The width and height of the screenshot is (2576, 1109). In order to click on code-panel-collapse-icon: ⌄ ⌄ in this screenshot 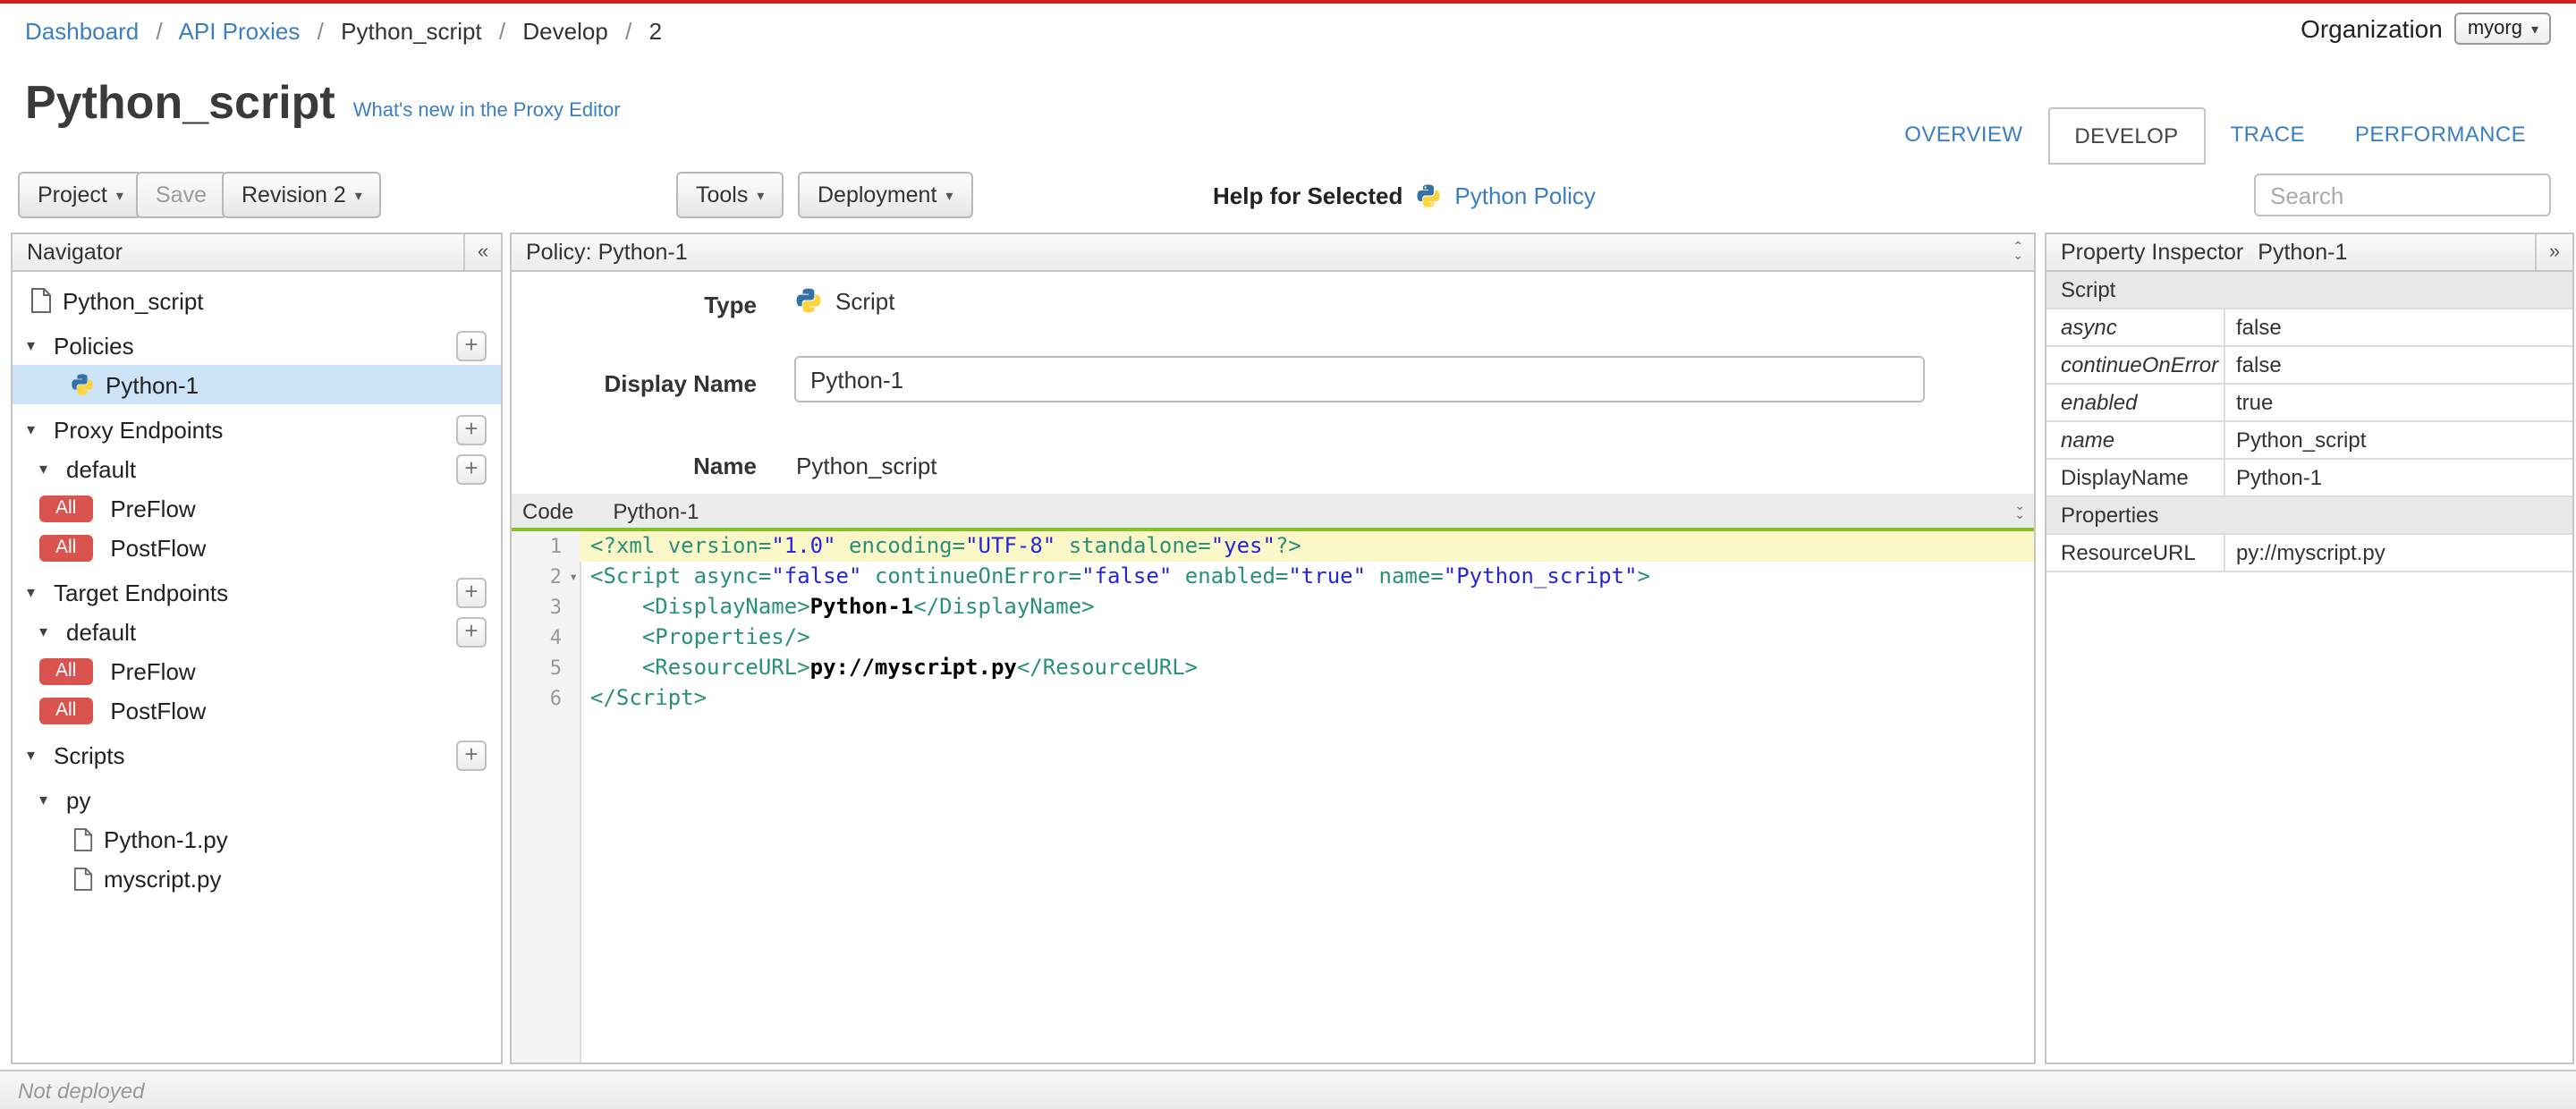, I will do `click(2019, 511)`.